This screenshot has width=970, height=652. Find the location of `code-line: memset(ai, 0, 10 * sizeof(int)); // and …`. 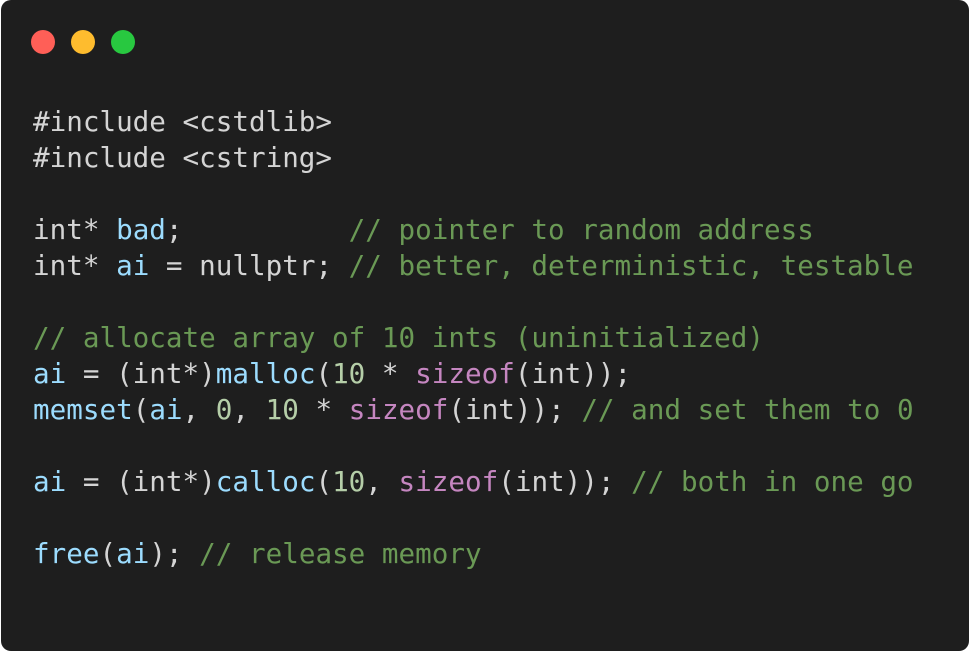

code-line: memset(ai, 0, 10 * sizeof(int)); // and … is located at coordinates (473, 410).